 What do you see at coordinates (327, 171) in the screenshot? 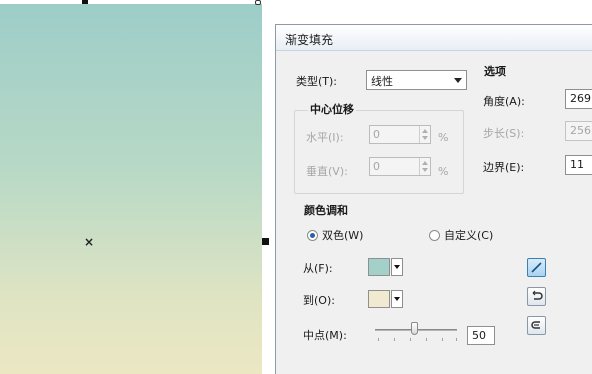
I see `vertical-label: 垂直(V):` at bounding box center [327, 171].